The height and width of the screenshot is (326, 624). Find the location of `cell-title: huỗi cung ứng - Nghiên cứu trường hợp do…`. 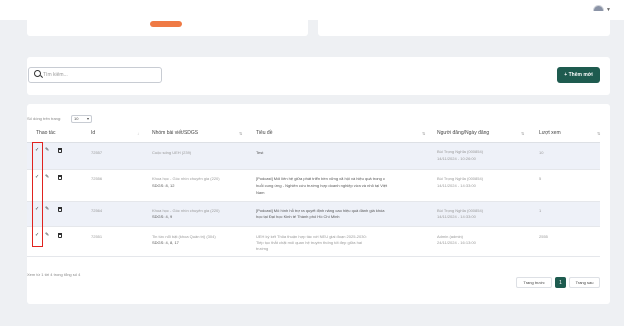

cell-title: huỗi cung ứng - Nghiên cứu trường hợp do… is located at coordinates (321, 186).